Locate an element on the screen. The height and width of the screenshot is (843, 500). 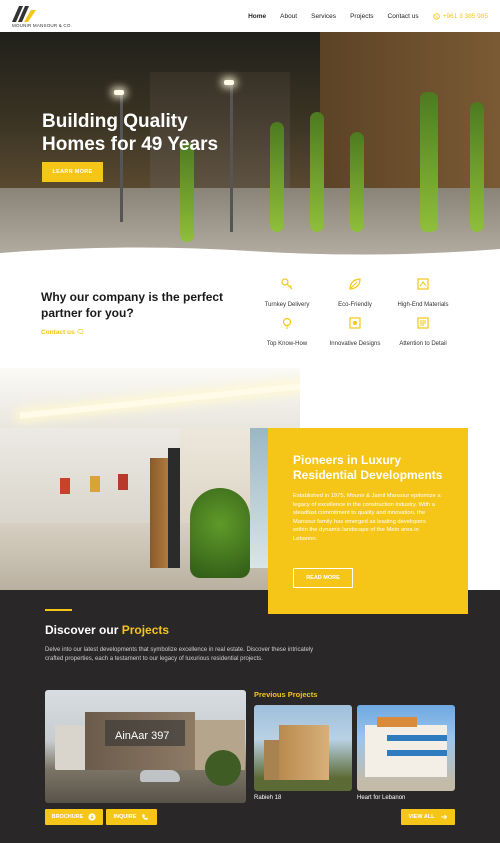
previous-project-name: Heart for Lebanon is located at coordinates (381, 798).